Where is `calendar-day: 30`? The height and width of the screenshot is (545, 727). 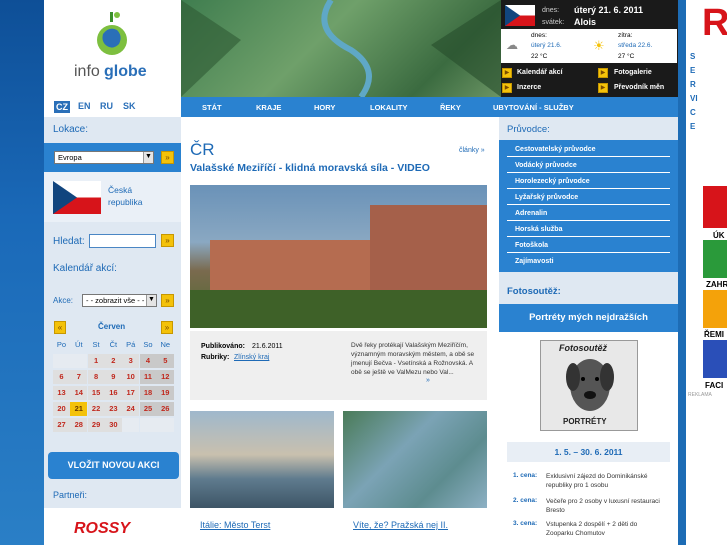 calendar-day: 30 is located at coordinates (113, 425).